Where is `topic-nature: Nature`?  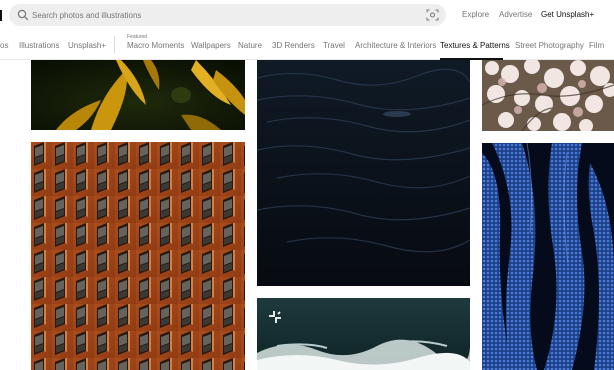
topic-nature: Nature is located at coordinates (250, 45).